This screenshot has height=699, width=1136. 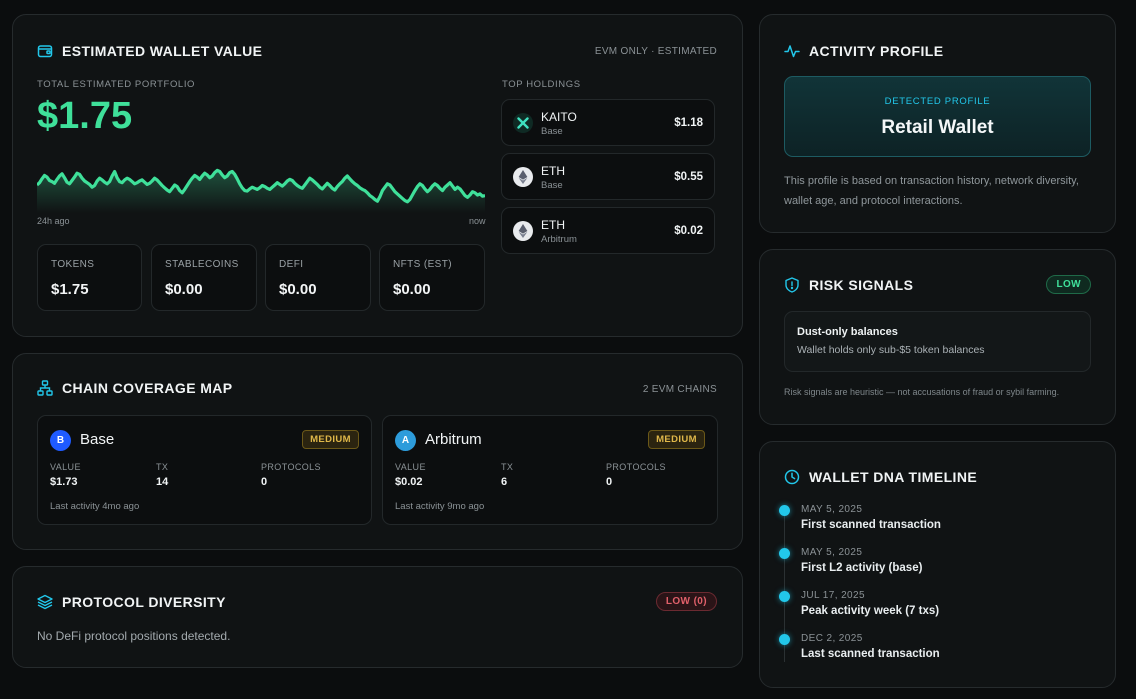 I want to click on wallet-value-title: ESTIMATED WALLET VALUE, so click(x=149, y=51).